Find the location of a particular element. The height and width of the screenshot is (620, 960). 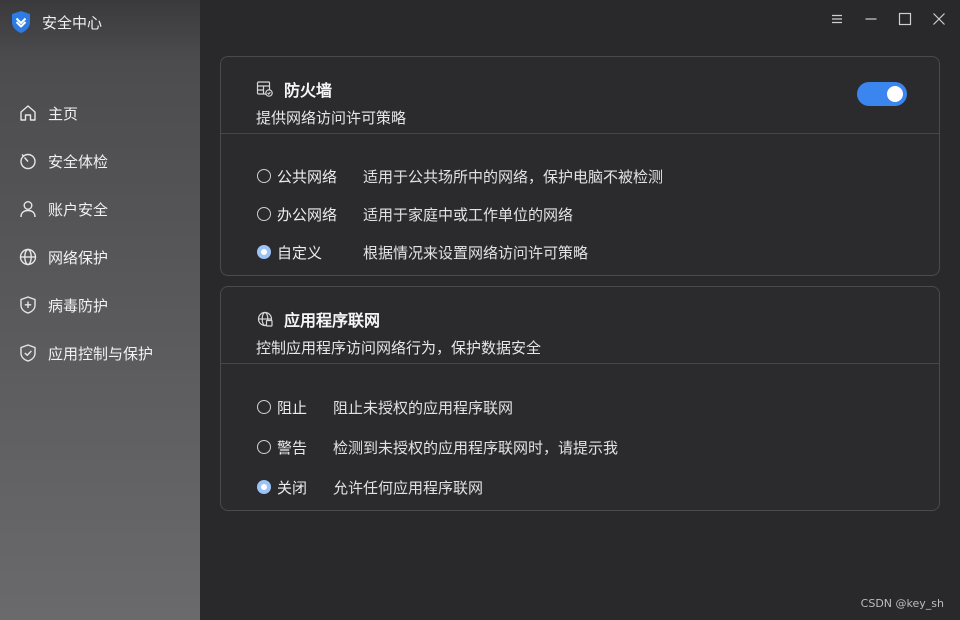

firewall-option-public: 公共网络 适用于公共场所中的网络，保护电脑不被检测 is located at coordinates (460, 176).